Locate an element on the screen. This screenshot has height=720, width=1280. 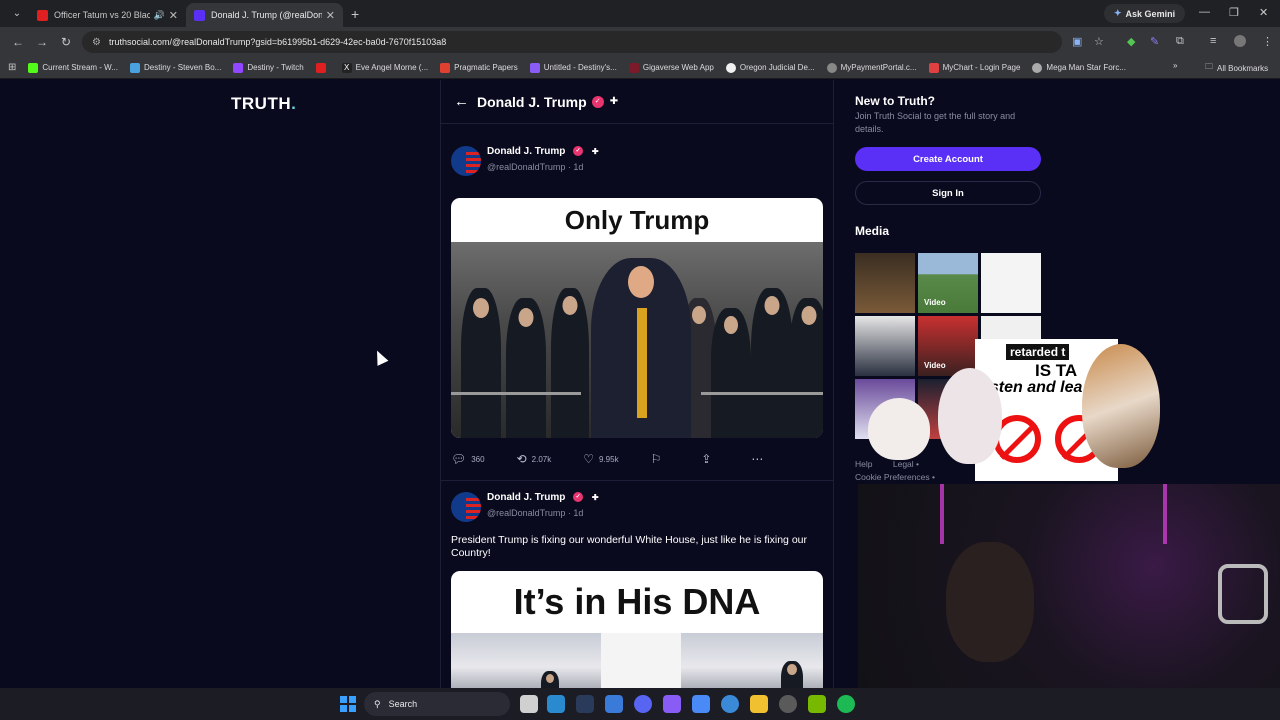
spotify-icon is located at coordinates (846, 704).